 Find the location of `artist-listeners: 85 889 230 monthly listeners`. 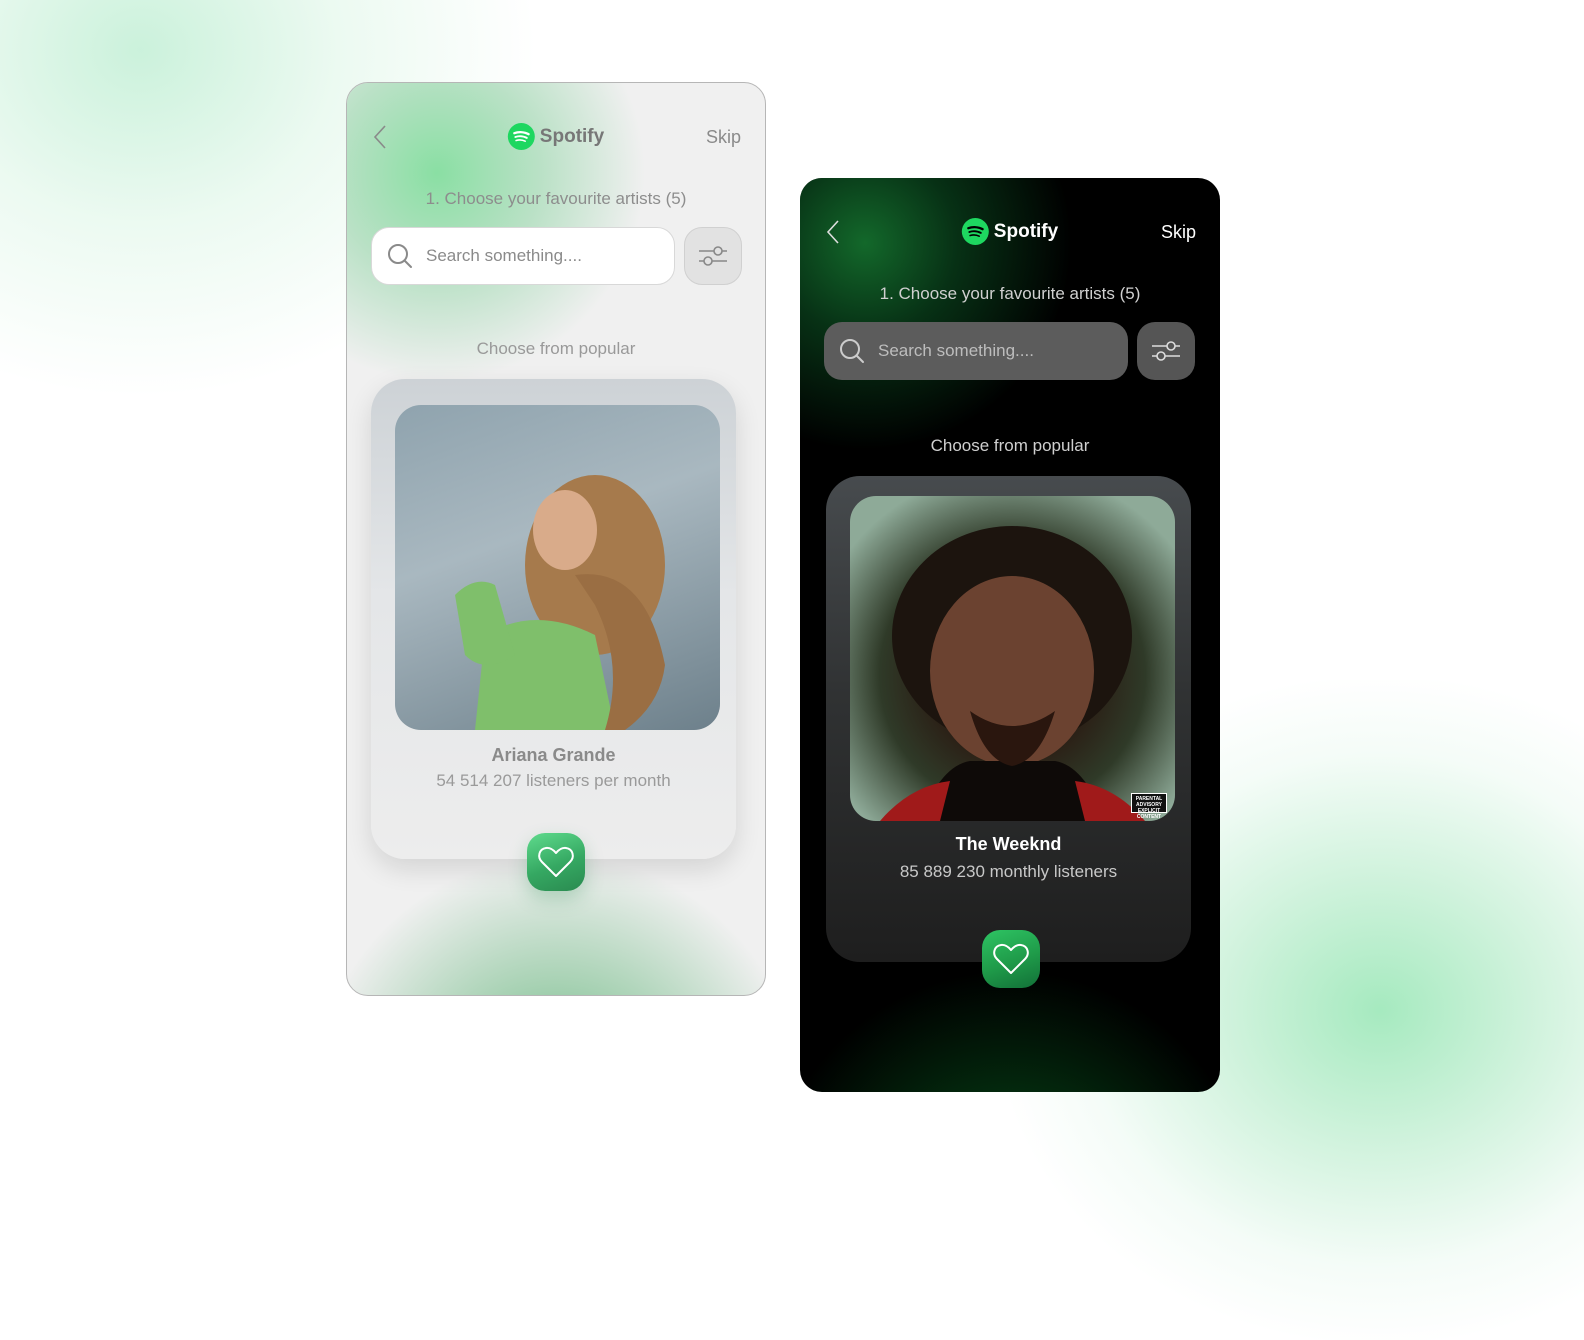

artist-listeners: 85 889 230 monthly listeners is located at coordinates (1008, 871).